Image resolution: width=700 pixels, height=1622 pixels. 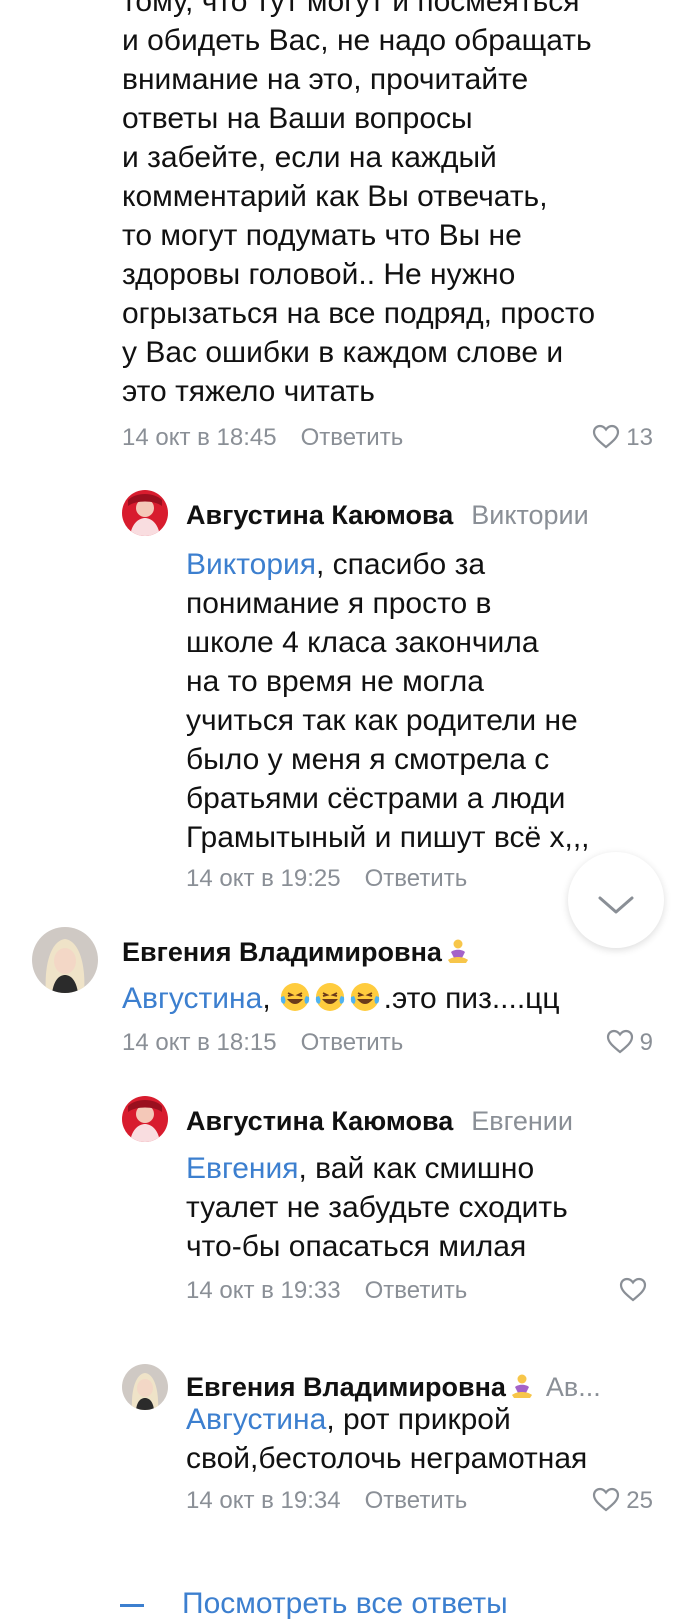 What do you see at coordinates (522, 1121) in the screenshot?
I see `reply-to-name: Евгении` at bounding box center [522, 1121].